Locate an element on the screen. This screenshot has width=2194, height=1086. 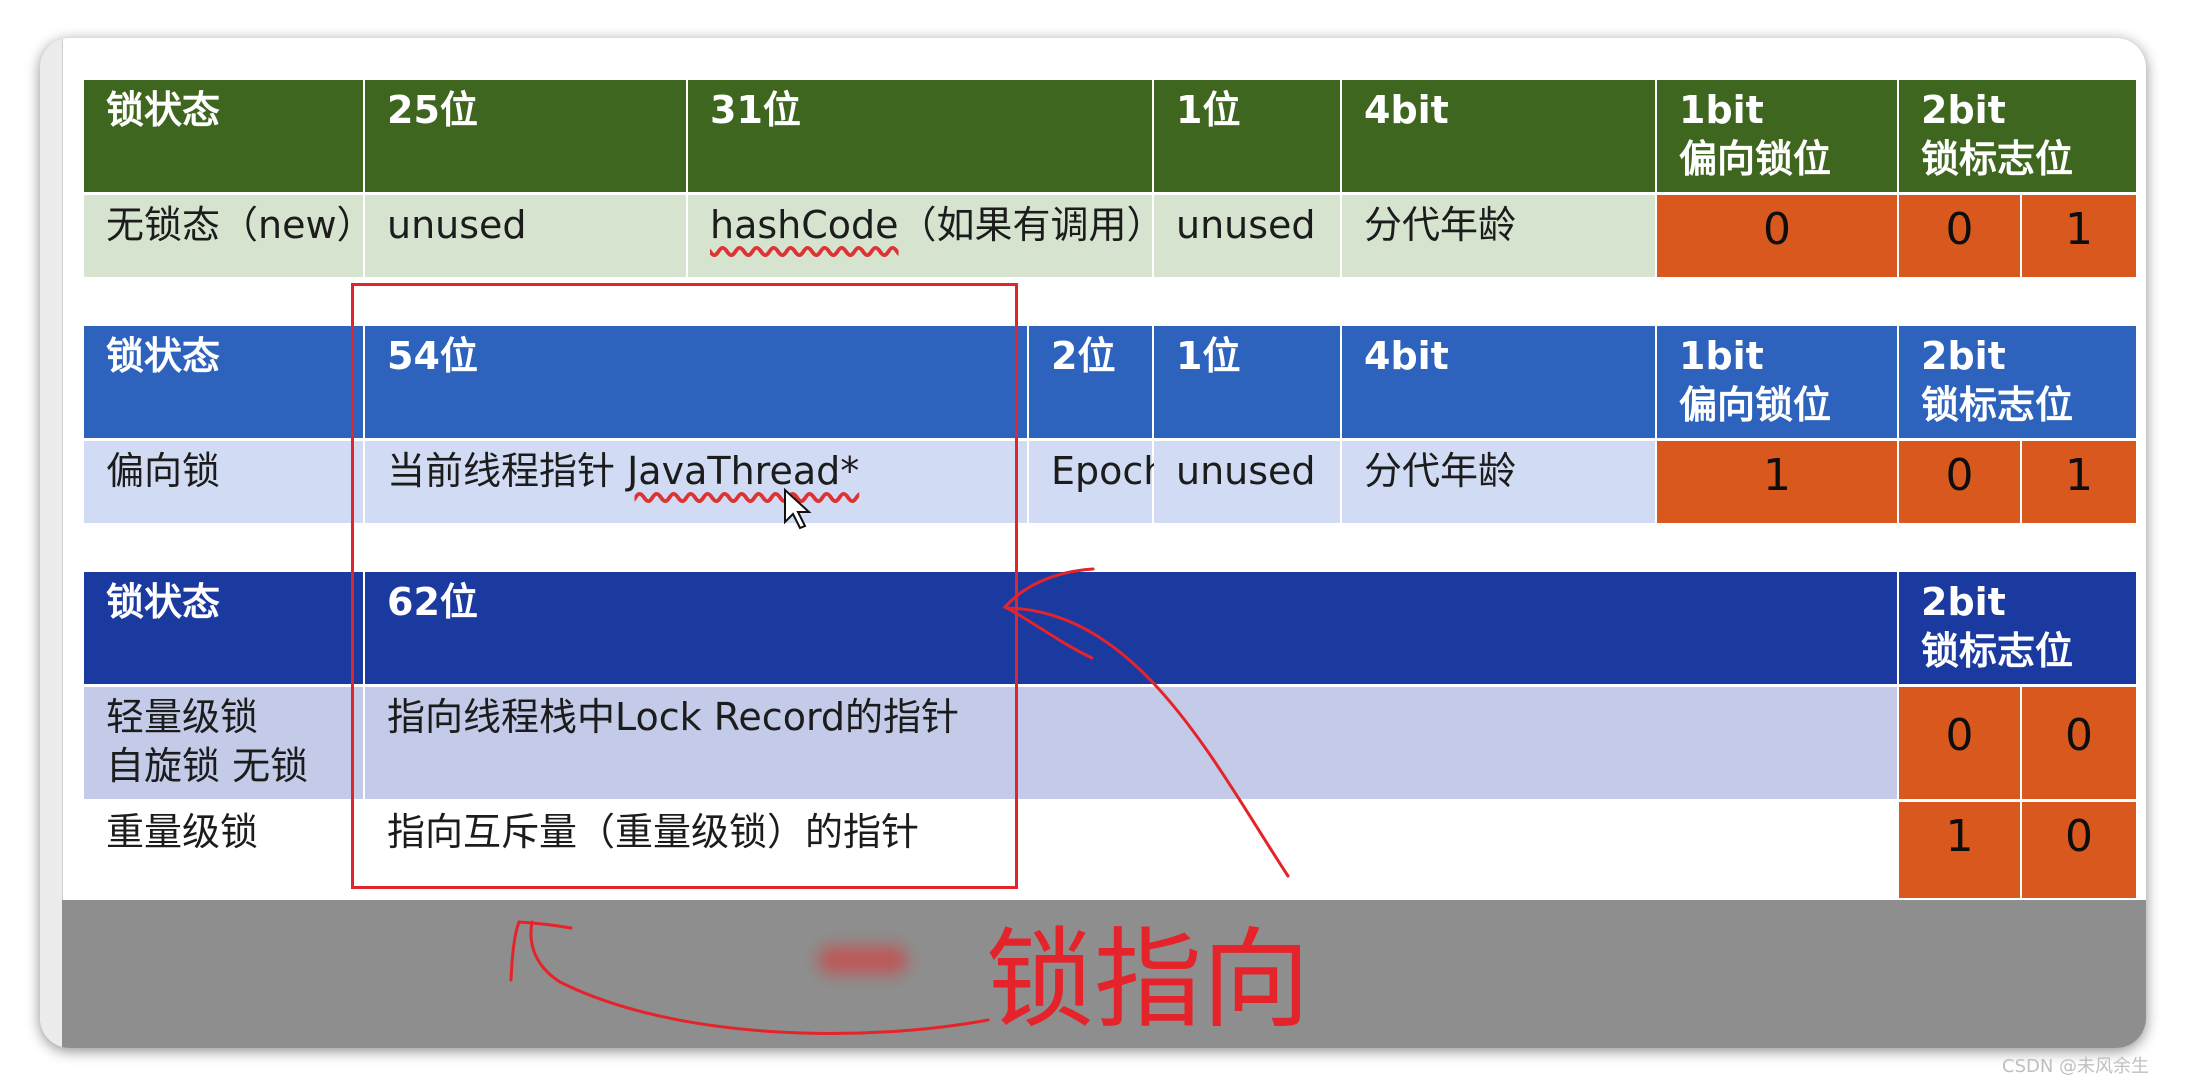
arrow-curve-right is located at coordinates (1148, 742).